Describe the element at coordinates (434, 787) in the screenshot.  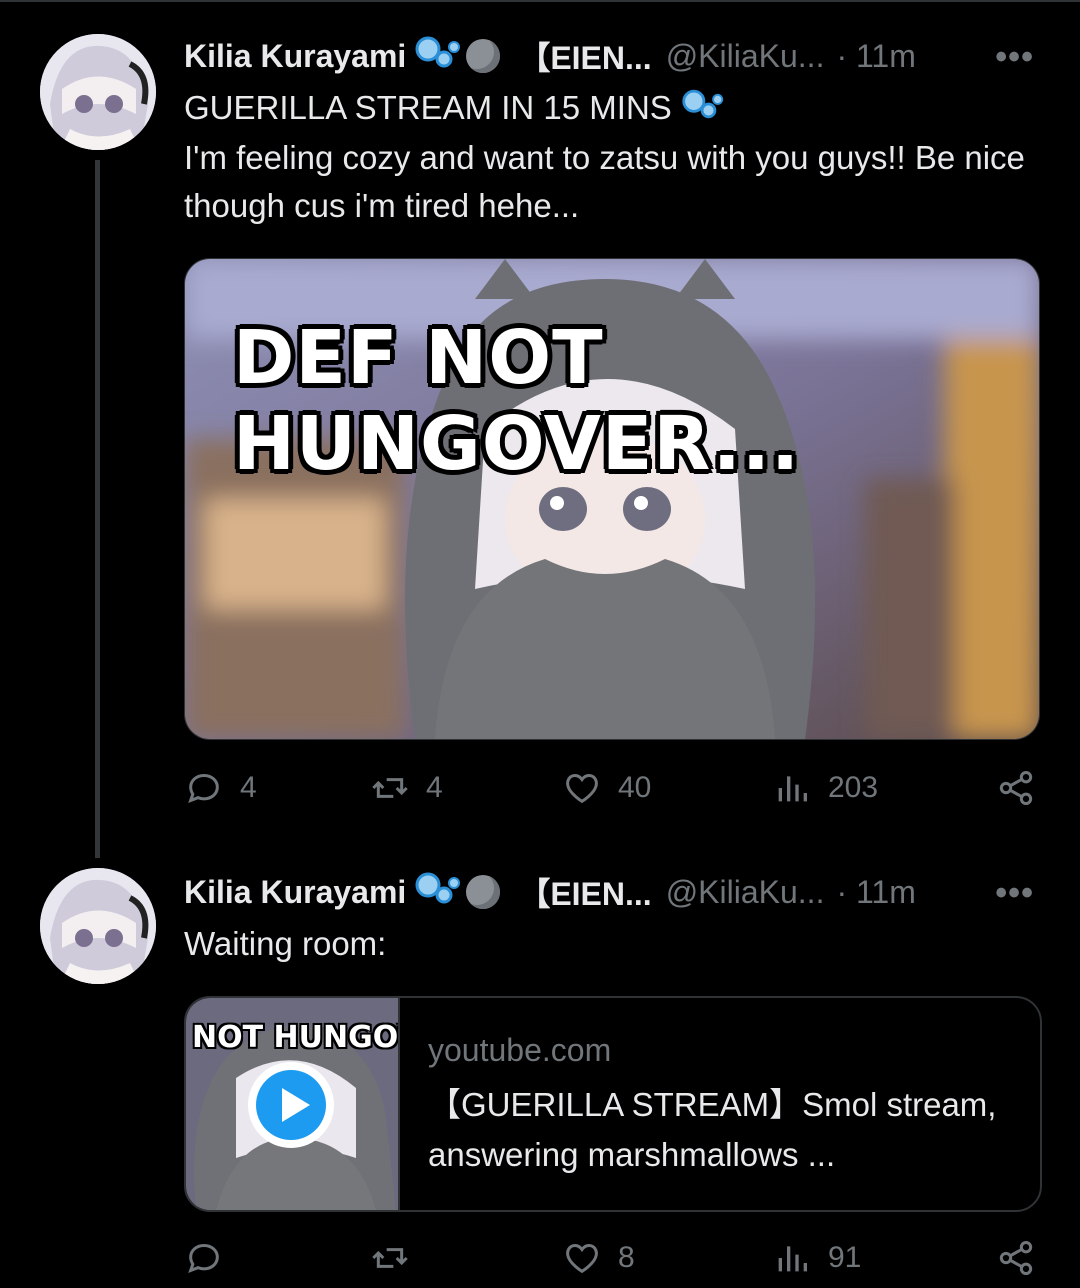
I see `repost-count: 4` at that location.